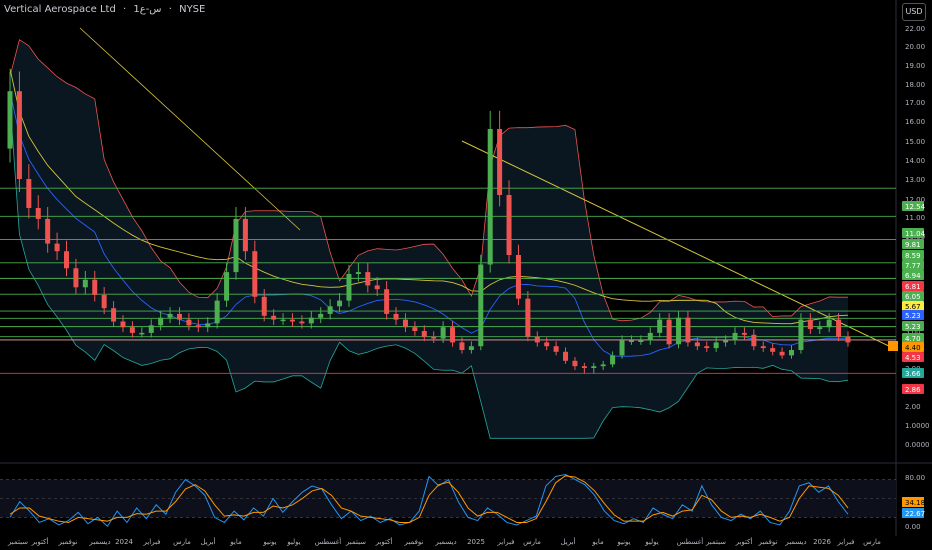 This screenshot has height=550, width=932. What do you see at coordinates (914, 12) in the screenshot?
I see `currency-button: USD` at bounding box center [914, 12].